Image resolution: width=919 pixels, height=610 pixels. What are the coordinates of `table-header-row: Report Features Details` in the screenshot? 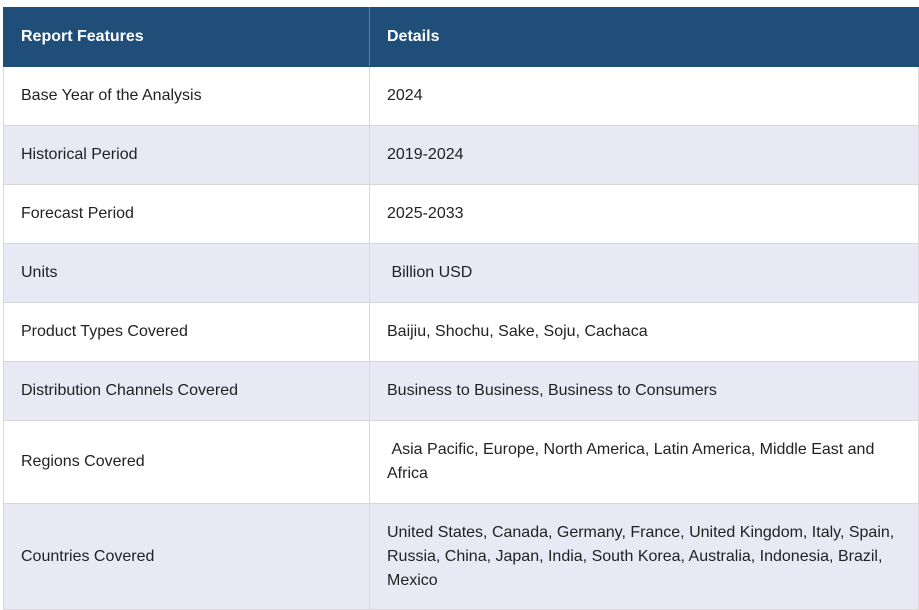 It's located at (461, 37).